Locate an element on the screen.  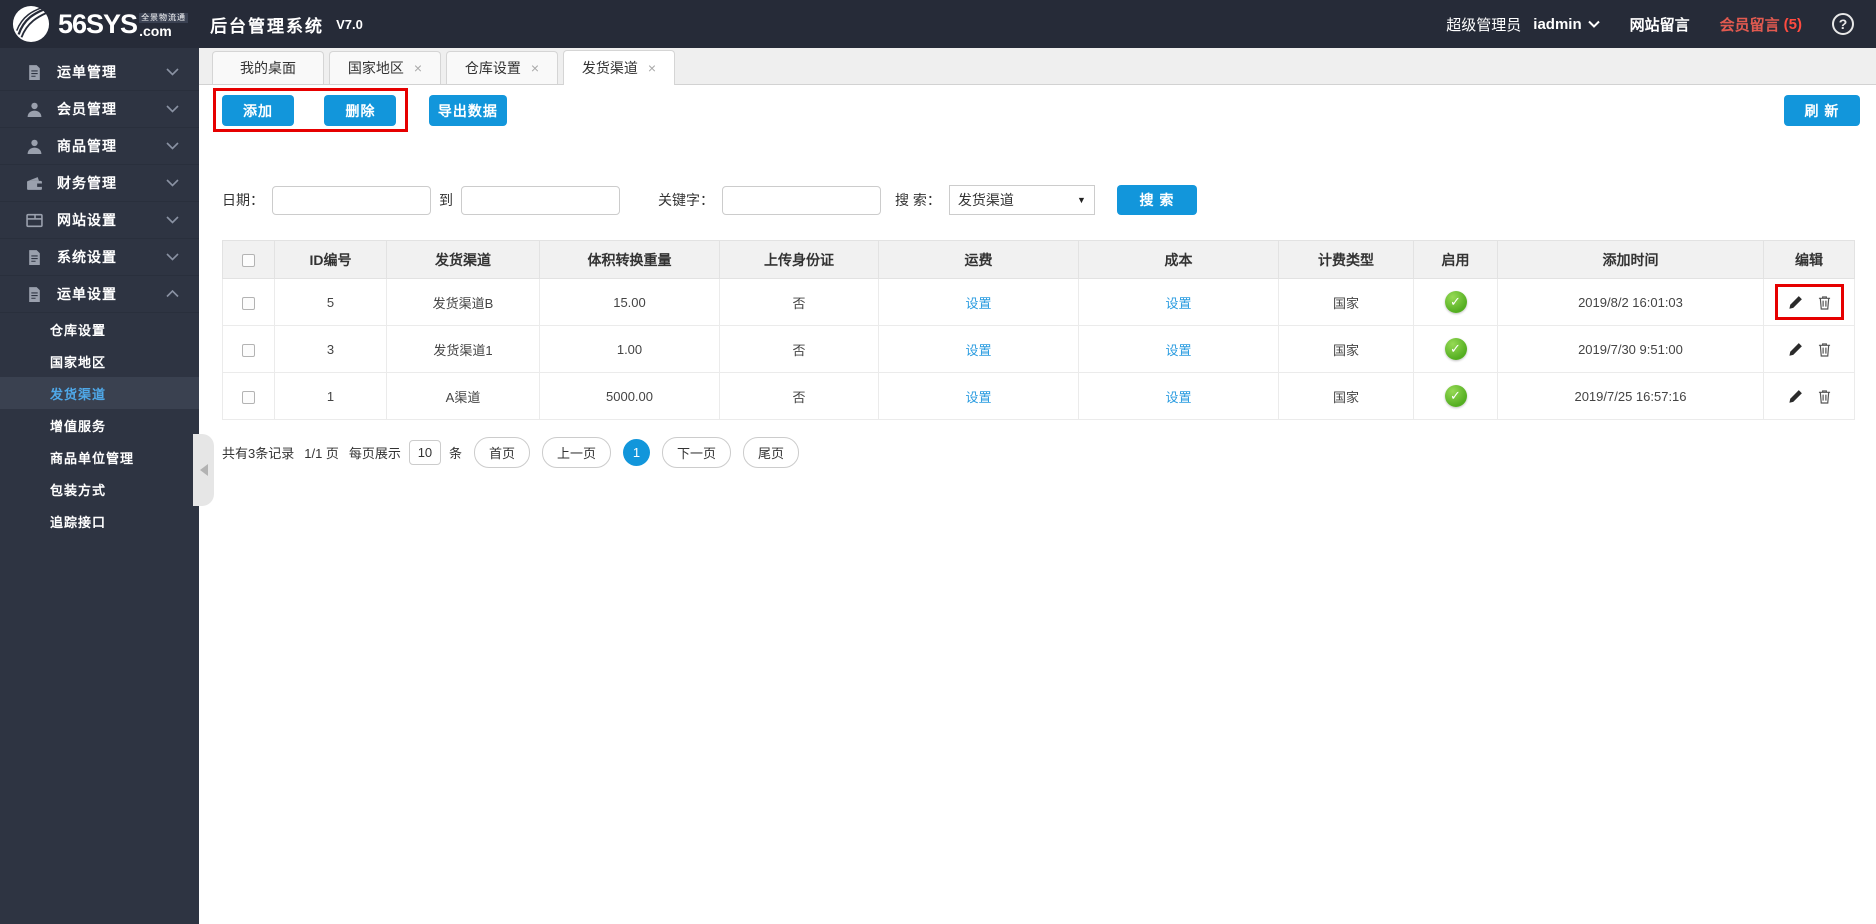
per-page-label: 每页展示 is located at coordinates (374, 453).